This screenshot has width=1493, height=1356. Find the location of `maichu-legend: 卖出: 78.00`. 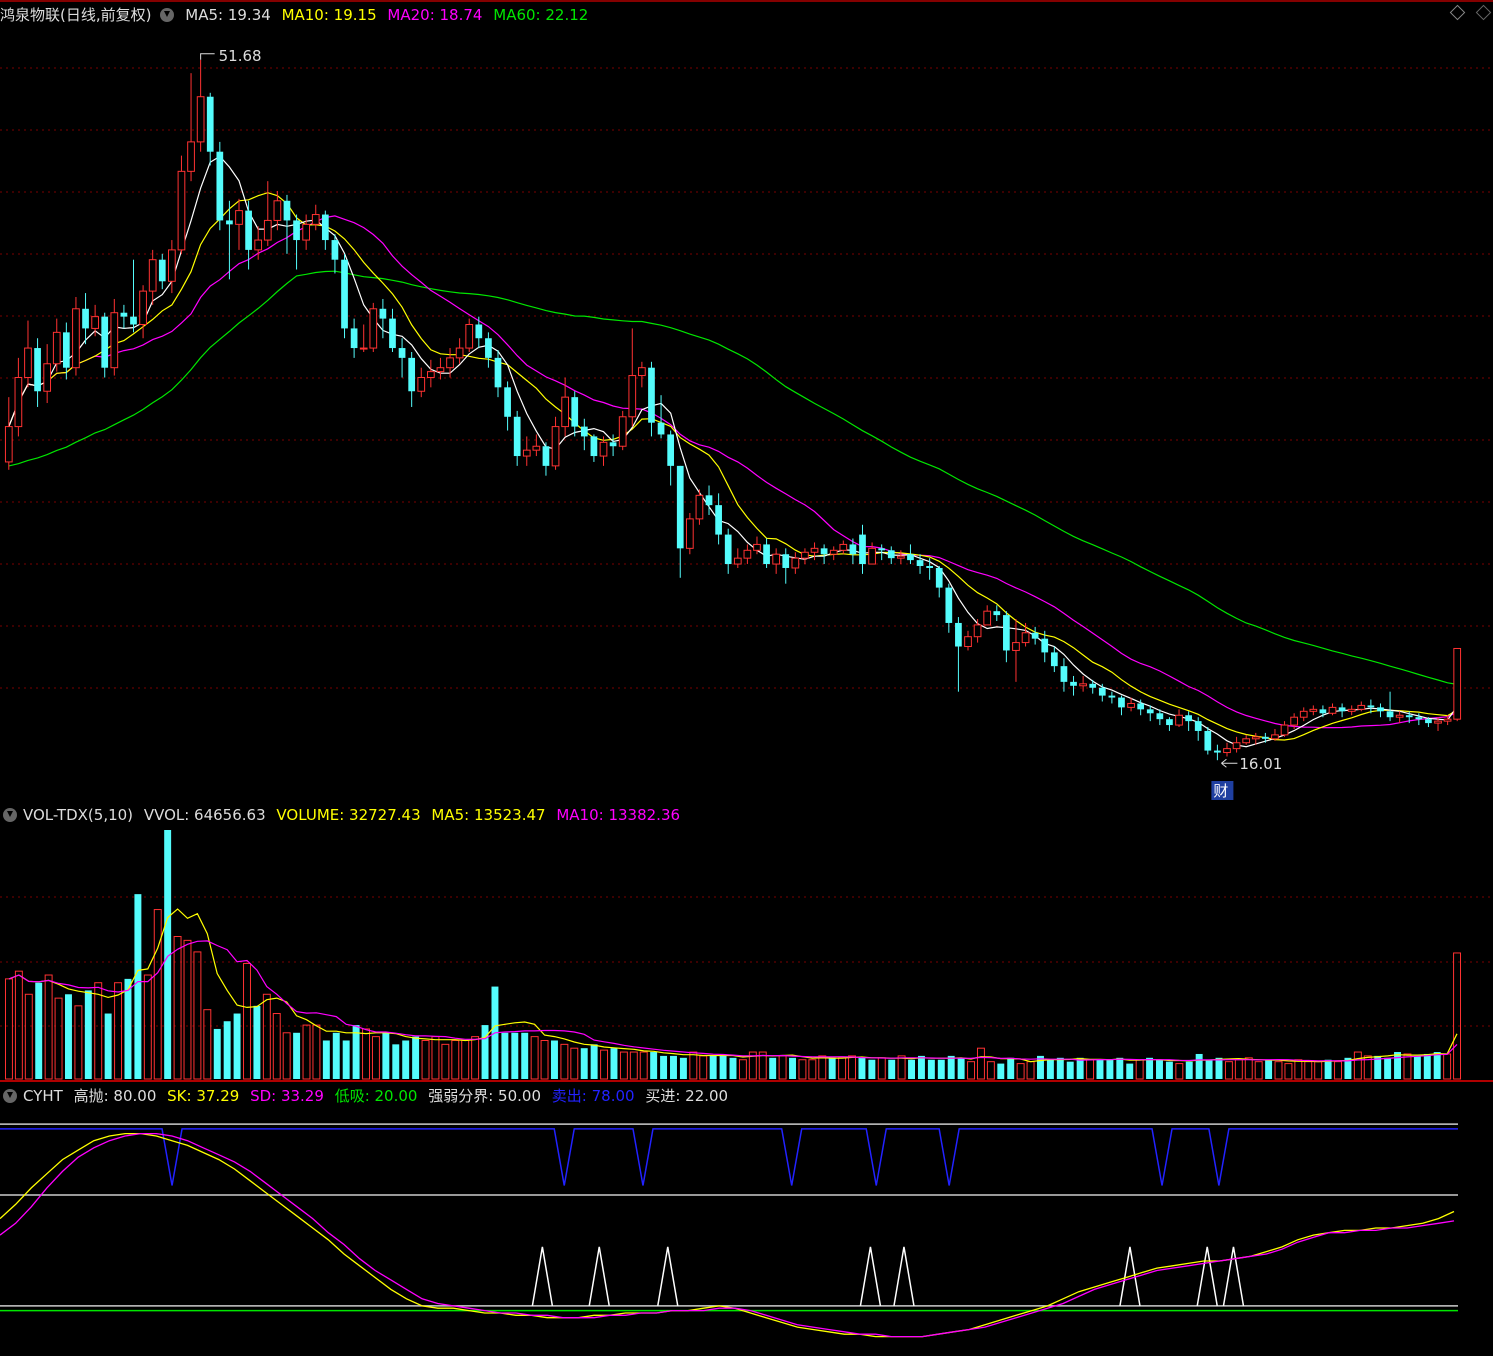

maichu-legend: 卖出: 78.00 is located at coordinates (593, 1096).